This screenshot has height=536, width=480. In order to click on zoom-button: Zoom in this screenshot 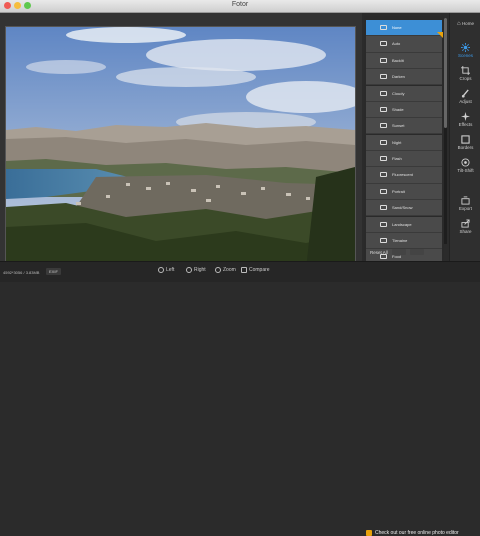, I will do `click(225, 270)`.